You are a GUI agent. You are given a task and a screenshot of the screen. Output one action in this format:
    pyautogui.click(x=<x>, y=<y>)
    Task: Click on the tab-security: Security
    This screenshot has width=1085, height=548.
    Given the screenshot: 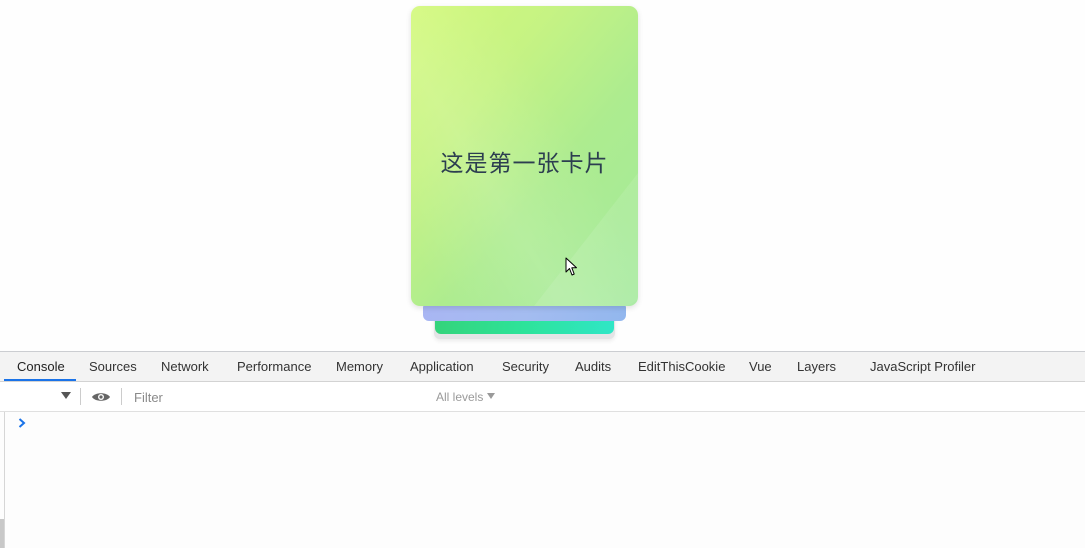 What is the action you would take?
    pyautogui.click(x=525, y=366)
    